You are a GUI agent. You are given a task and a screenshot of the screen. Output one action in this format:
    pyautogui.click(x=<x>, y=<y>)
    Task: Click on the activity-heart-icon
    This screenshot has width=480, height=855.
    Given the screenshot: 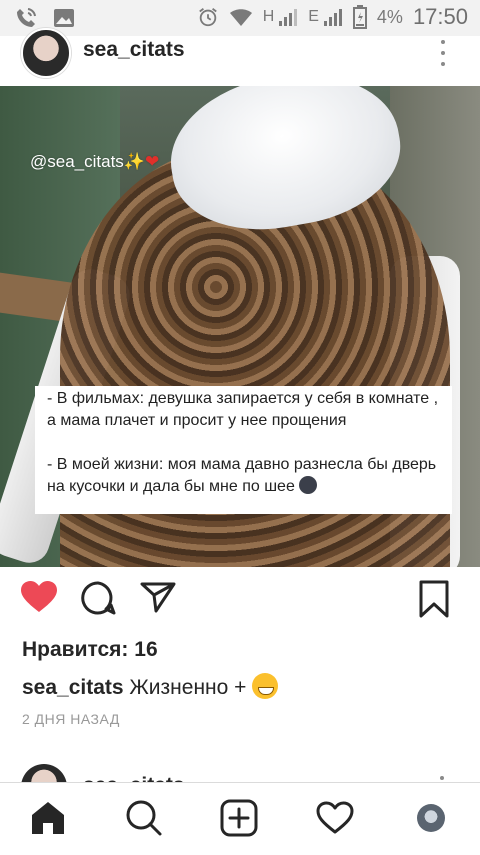 What is the action you would take?
    pyautogui.click(x=335, y=817)
    